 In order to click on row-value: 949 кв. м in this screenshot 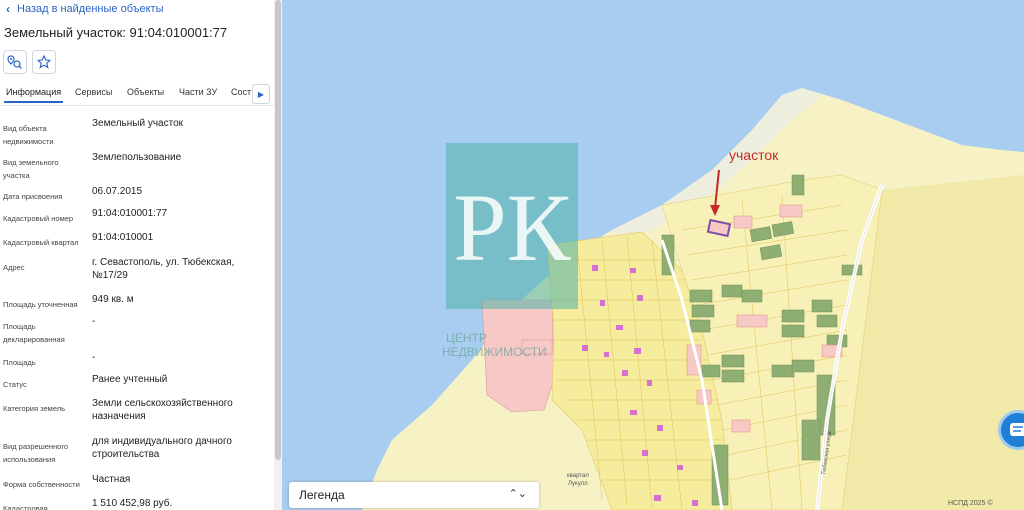, I will do `click(113, 299)`.